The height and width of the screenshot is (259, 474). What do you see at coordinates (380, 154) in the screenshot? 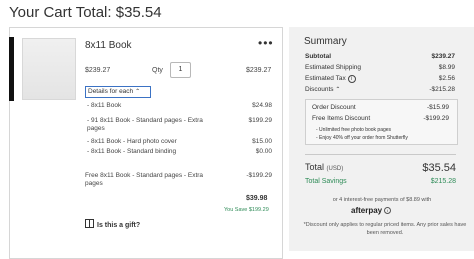
I see `summary-divider` at bounding box center [380, 154].